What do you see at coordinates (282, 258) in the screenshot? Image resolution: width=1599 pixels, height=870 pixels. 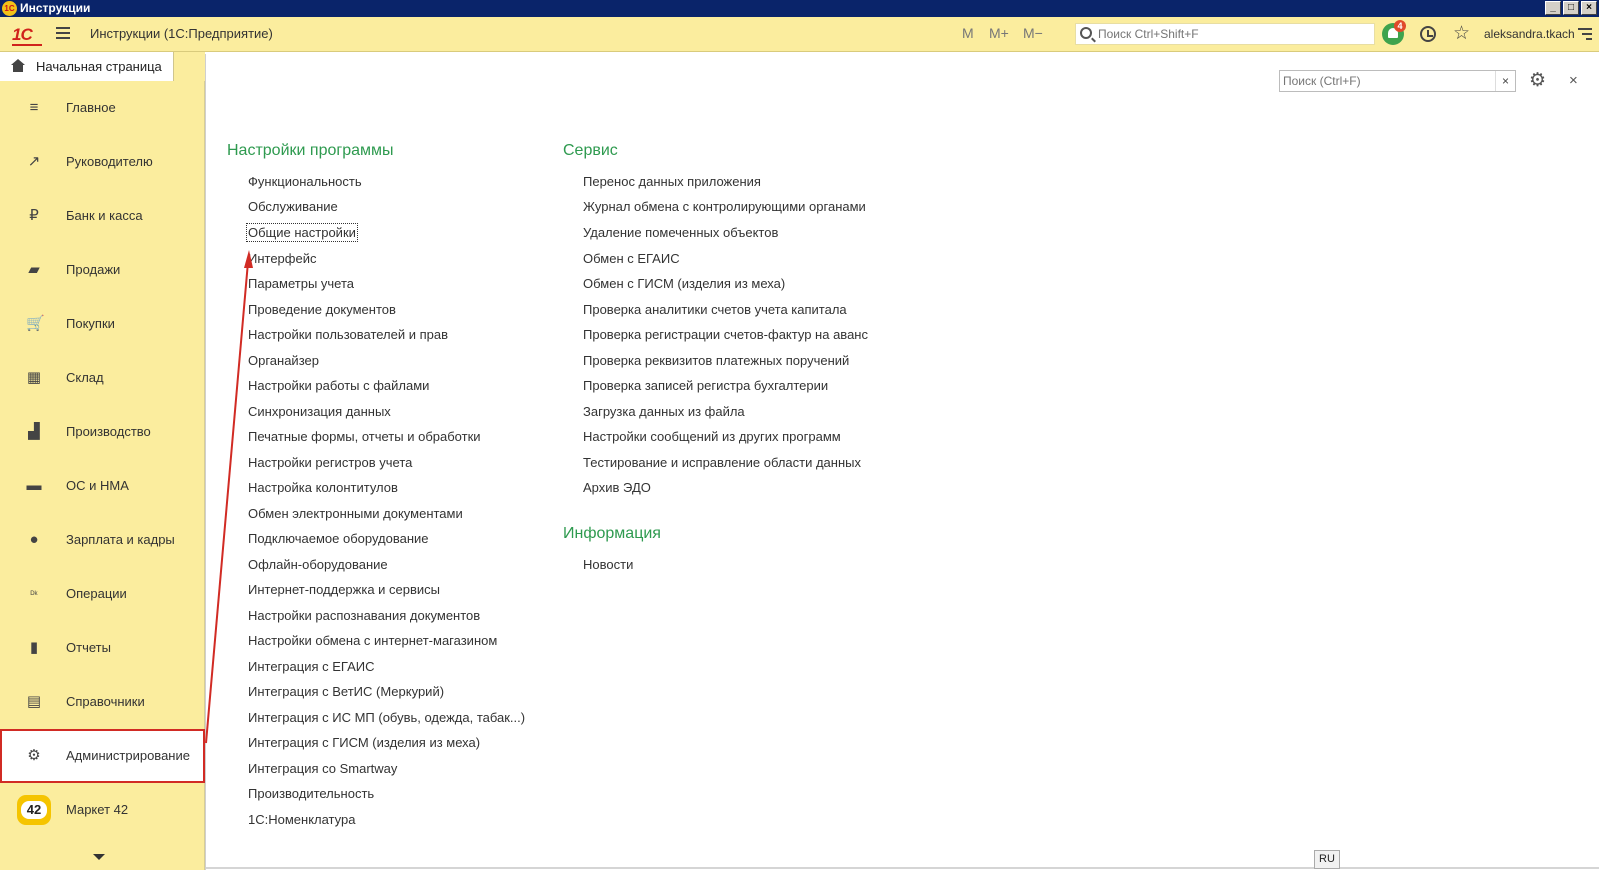 I see `link-interface: Интерфейс` at bounding box center [282, 258].